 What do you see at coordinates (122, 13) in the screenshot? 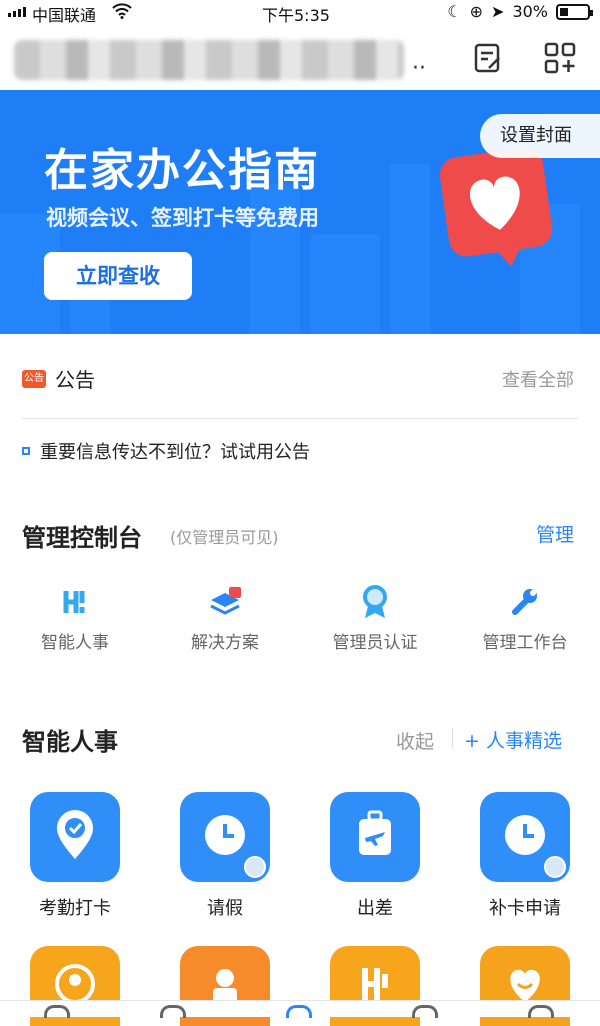
I see `wifi-icon` at bounding box center [122, 13].